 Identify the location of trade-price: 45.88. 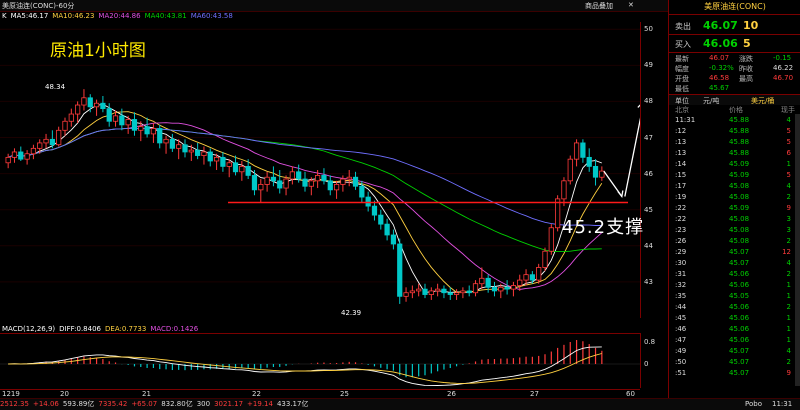
(739, 153).